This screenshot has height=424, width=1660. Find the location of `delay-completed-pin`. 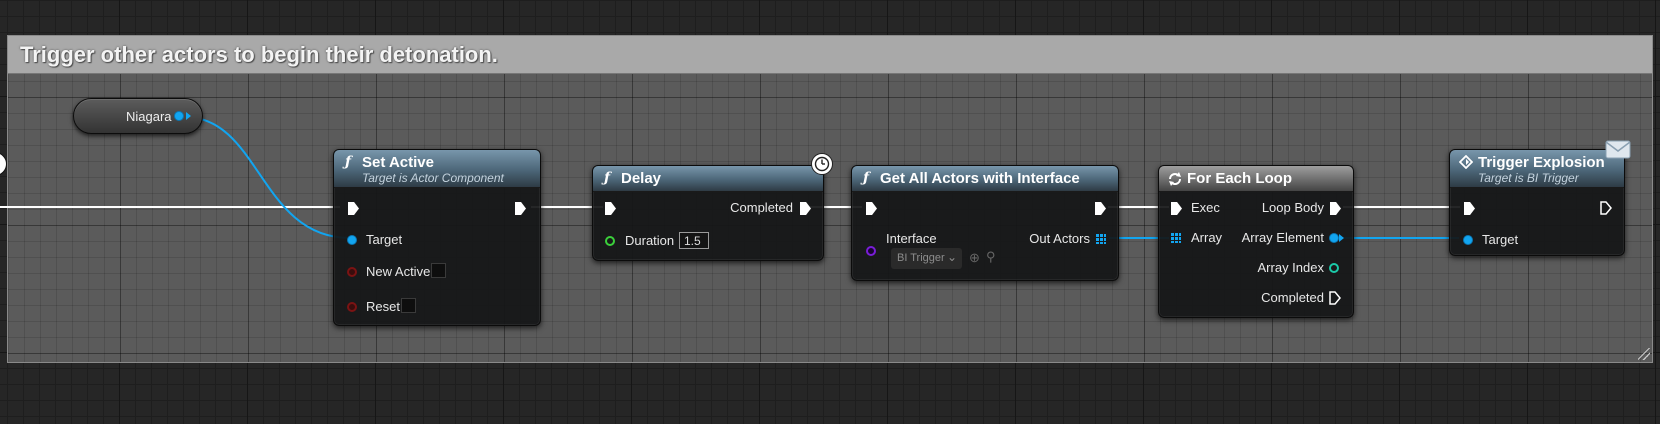

delay-completed-pin is located at coordinates (805, 208).